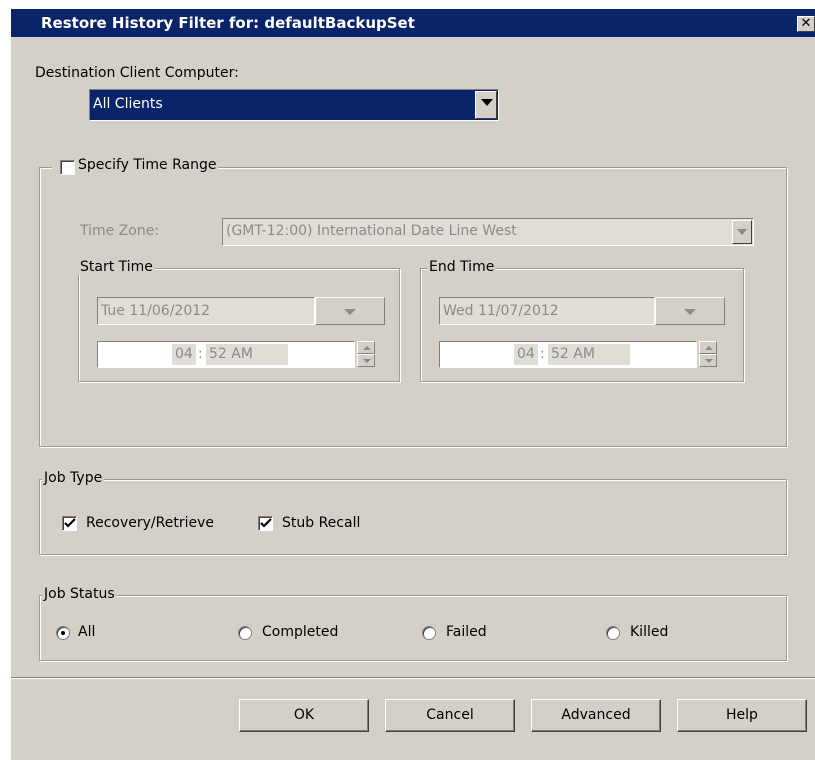 This screenshot has height=760, width=815. Describe the element at coordinates (589, 354) in the screenshot. I see `end-minute: 52 AM` at that location.